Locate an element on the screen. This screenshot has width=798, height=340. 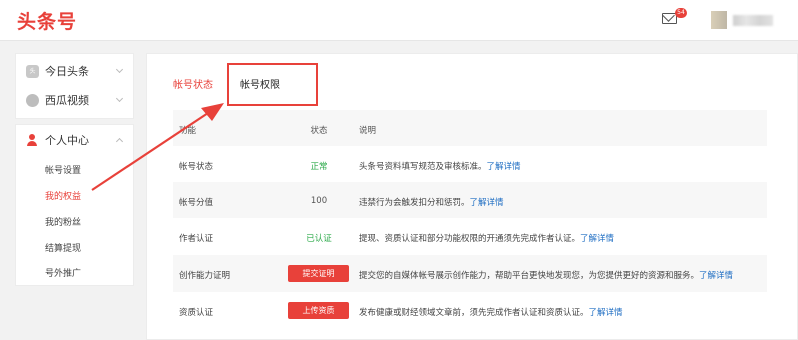
sidebar-item-settlement: 结算提现 is located at coordinates (63, 247).